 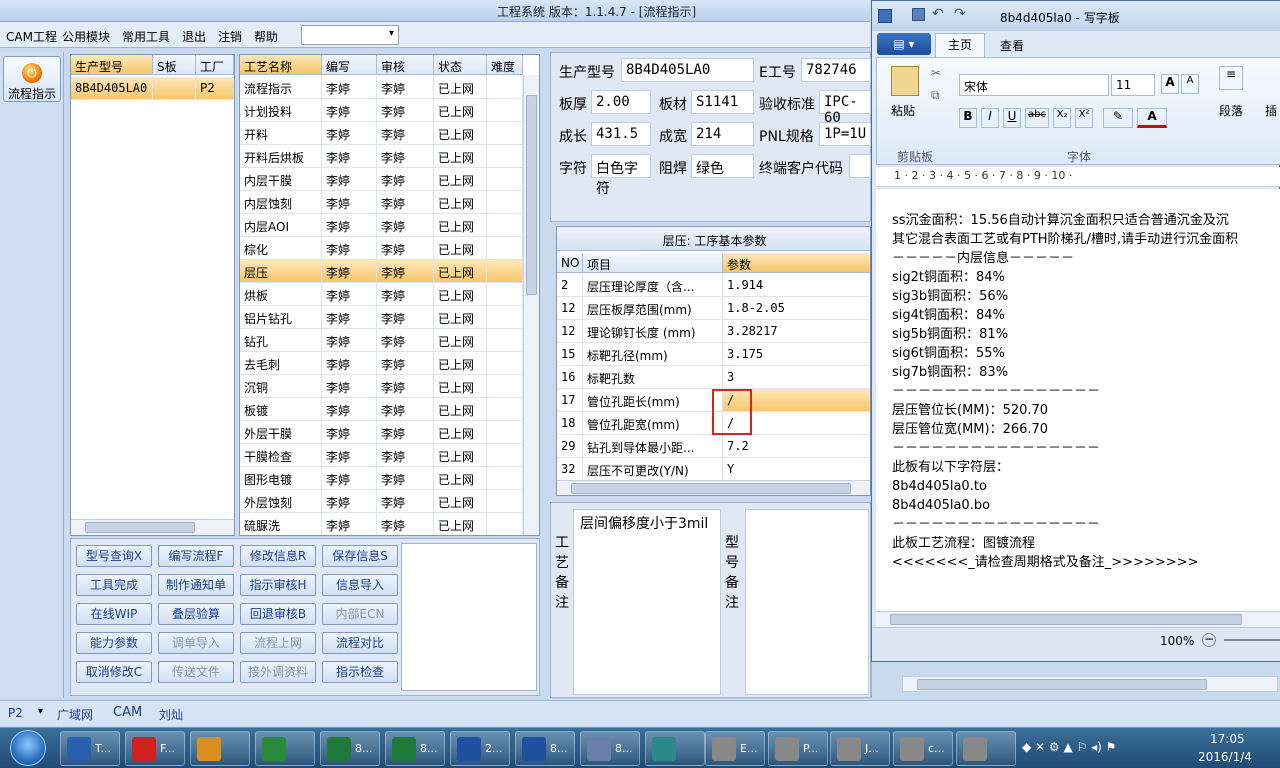 What do you see at coordinates (1190, 84) in the screenshot?
I see `shrink-font-icon: A` at bounding box center [1190, 84].